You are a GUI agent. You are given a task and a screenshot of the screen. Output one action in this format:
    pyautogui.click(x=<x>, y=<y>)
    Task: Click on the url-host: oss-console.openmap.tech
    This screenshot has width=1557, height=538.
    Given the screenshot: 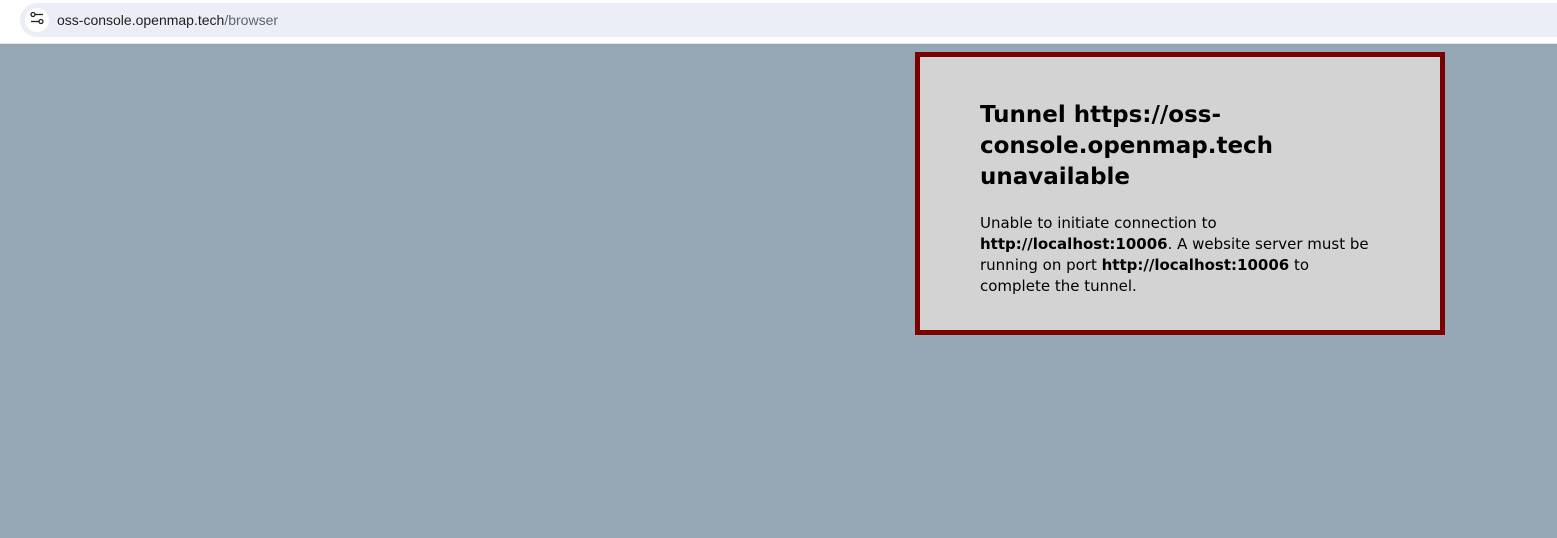 What is the action you would take?
    pyautogui.click(x=141, y=20)
    